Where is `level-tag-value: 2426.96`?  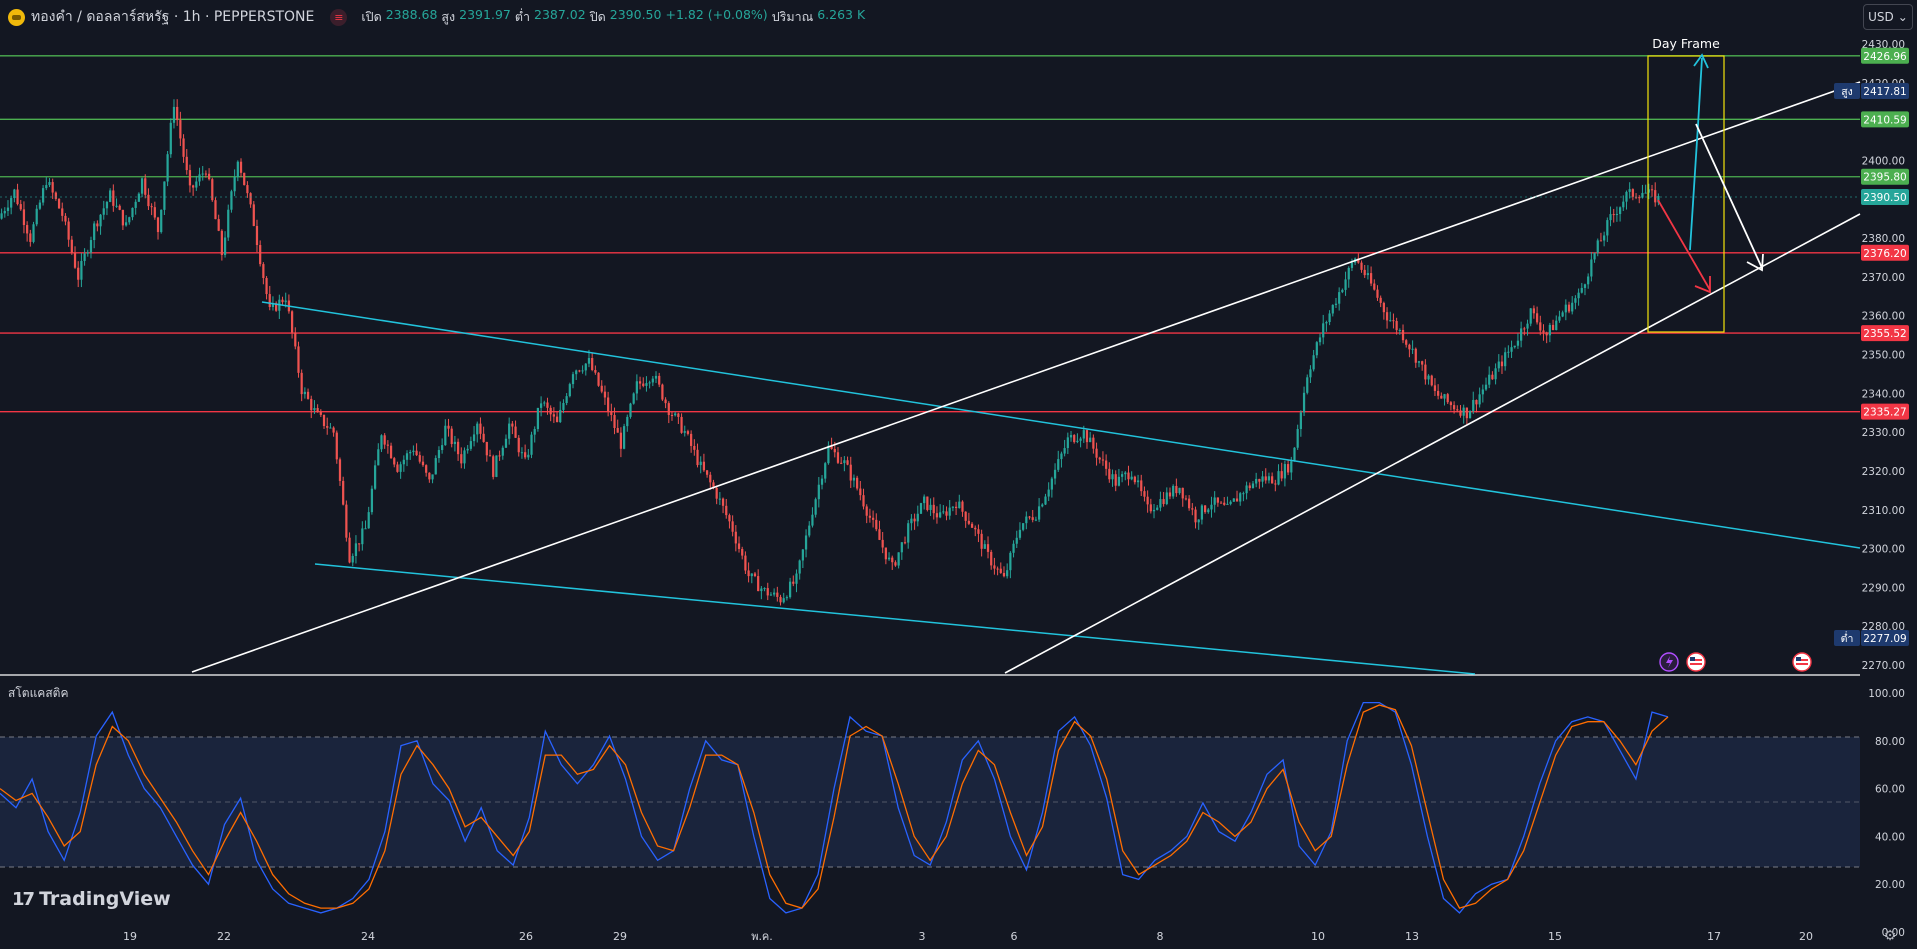 level-tag-value: 2426.96 is located at coordinates (1885, 57).